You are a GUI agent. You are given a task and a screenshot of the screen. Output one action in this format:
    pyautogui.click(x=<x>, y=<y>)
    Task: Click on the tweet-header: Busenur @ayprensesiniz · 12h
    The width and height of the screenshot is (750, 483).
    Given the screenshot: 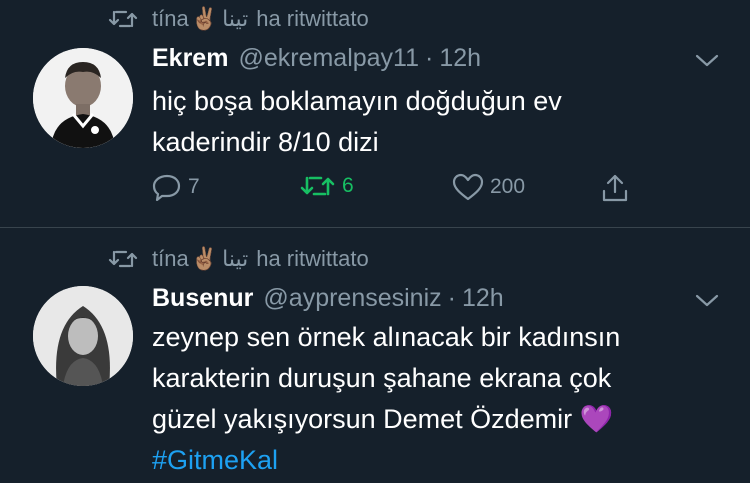 What is the action you would take?
    pyautogui.click(x=328, y=298)
    